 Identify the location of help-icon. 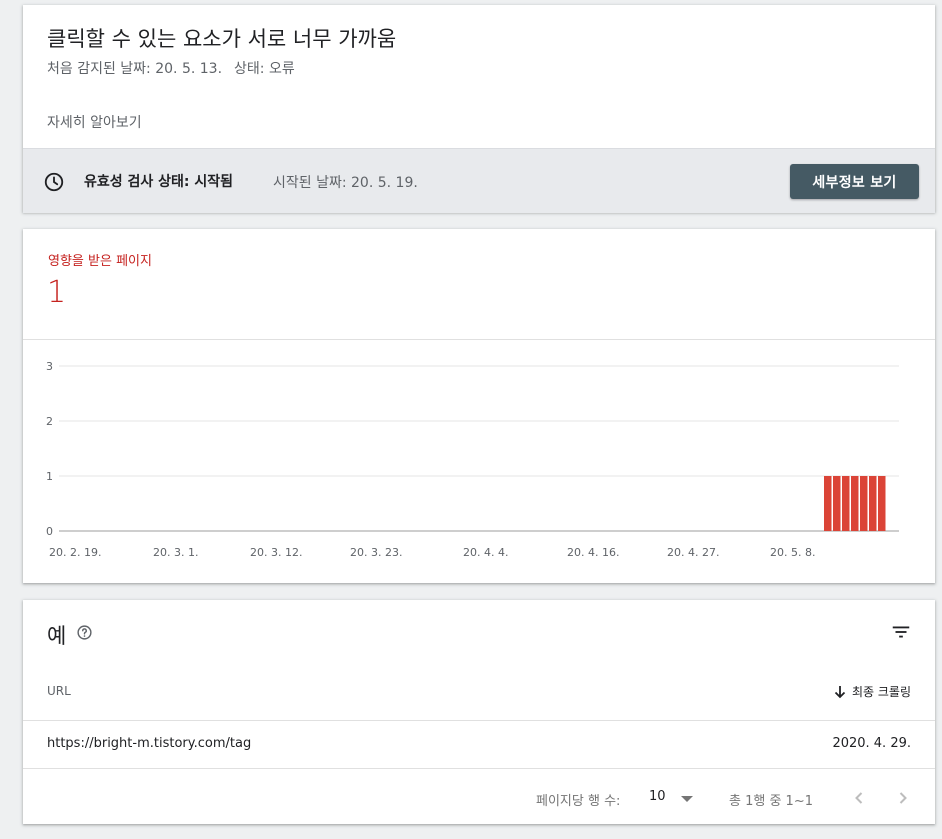
(84, 632).